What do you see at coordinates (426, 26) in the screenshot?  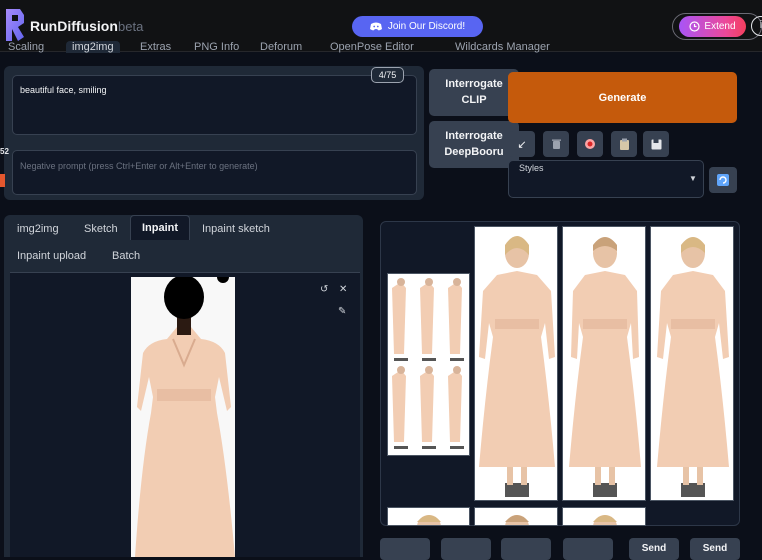 I see `discord-label: Join Our Discord!` at bounding box center [426, 26].